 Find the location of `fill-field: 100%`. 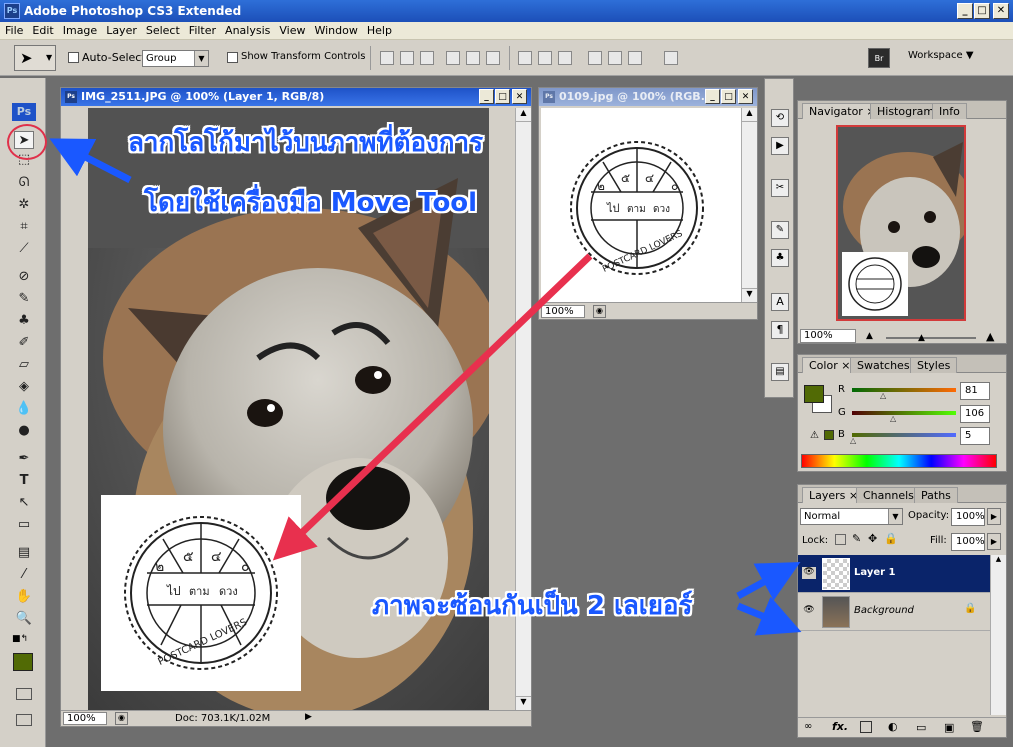

fill-field: 100% is located at coordinates (968, 542).